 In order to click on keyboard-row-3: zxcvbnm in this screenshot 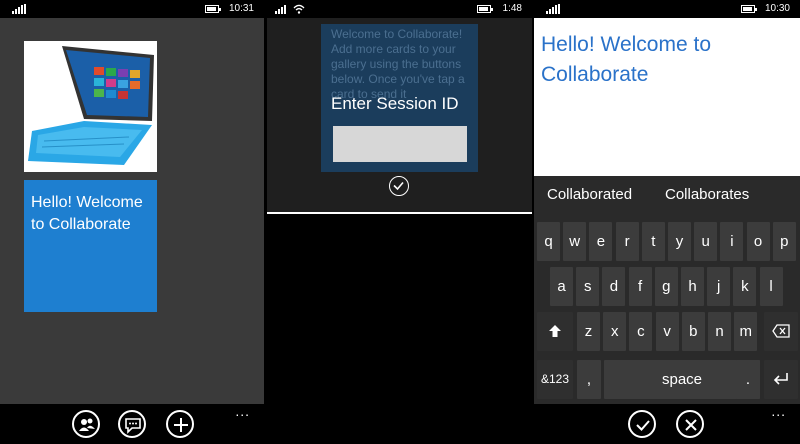, I will do `click(667, 332)`.